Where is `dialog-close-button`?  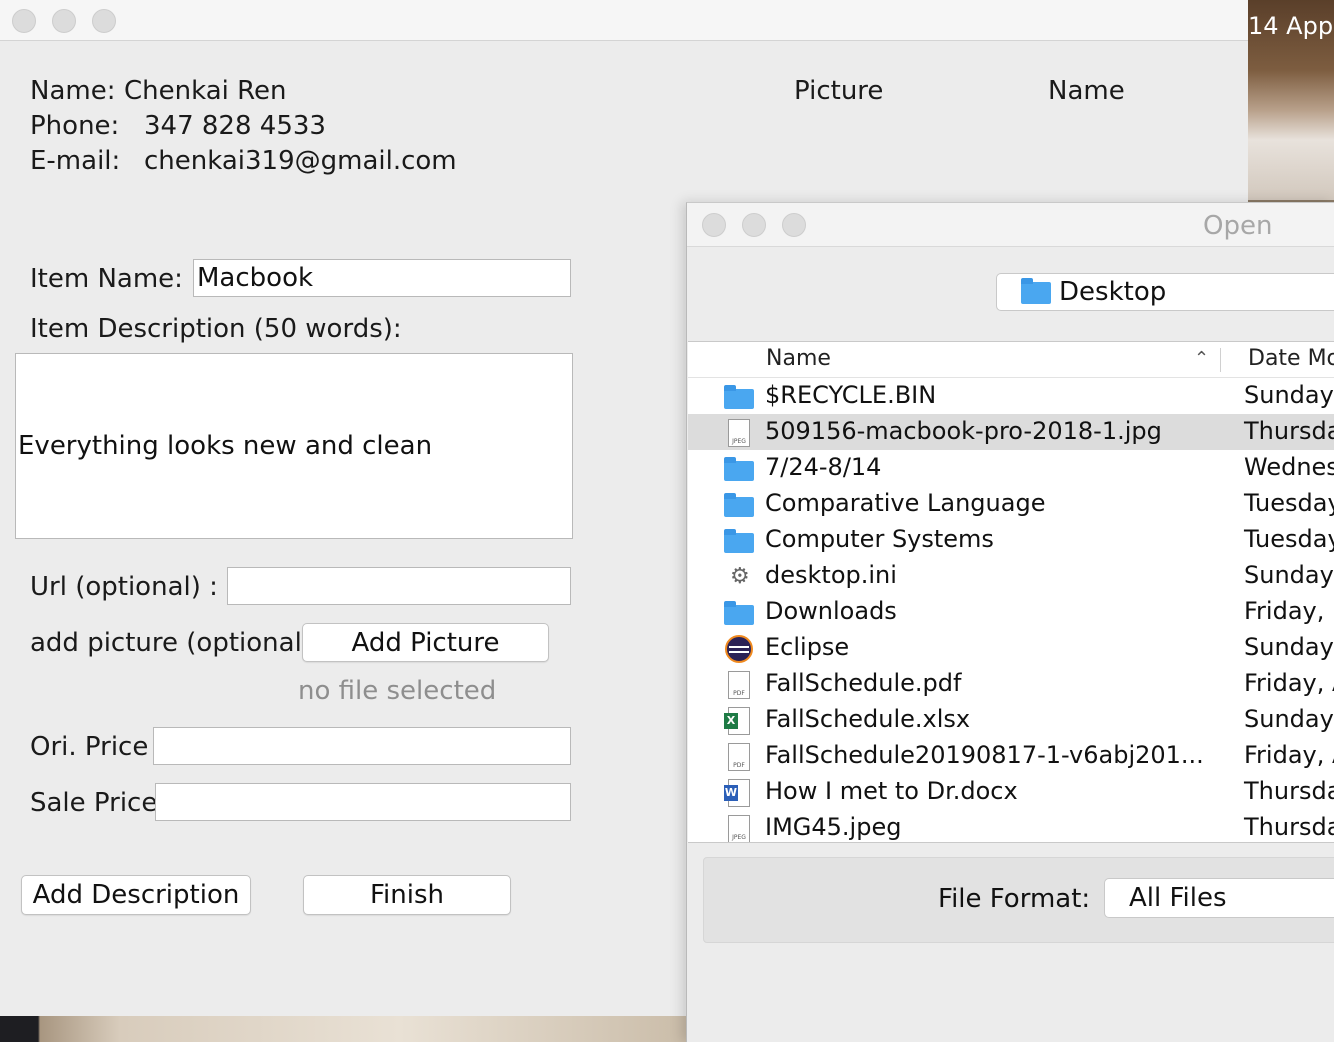 dialog-close-button is located at coordinates (714, 225).